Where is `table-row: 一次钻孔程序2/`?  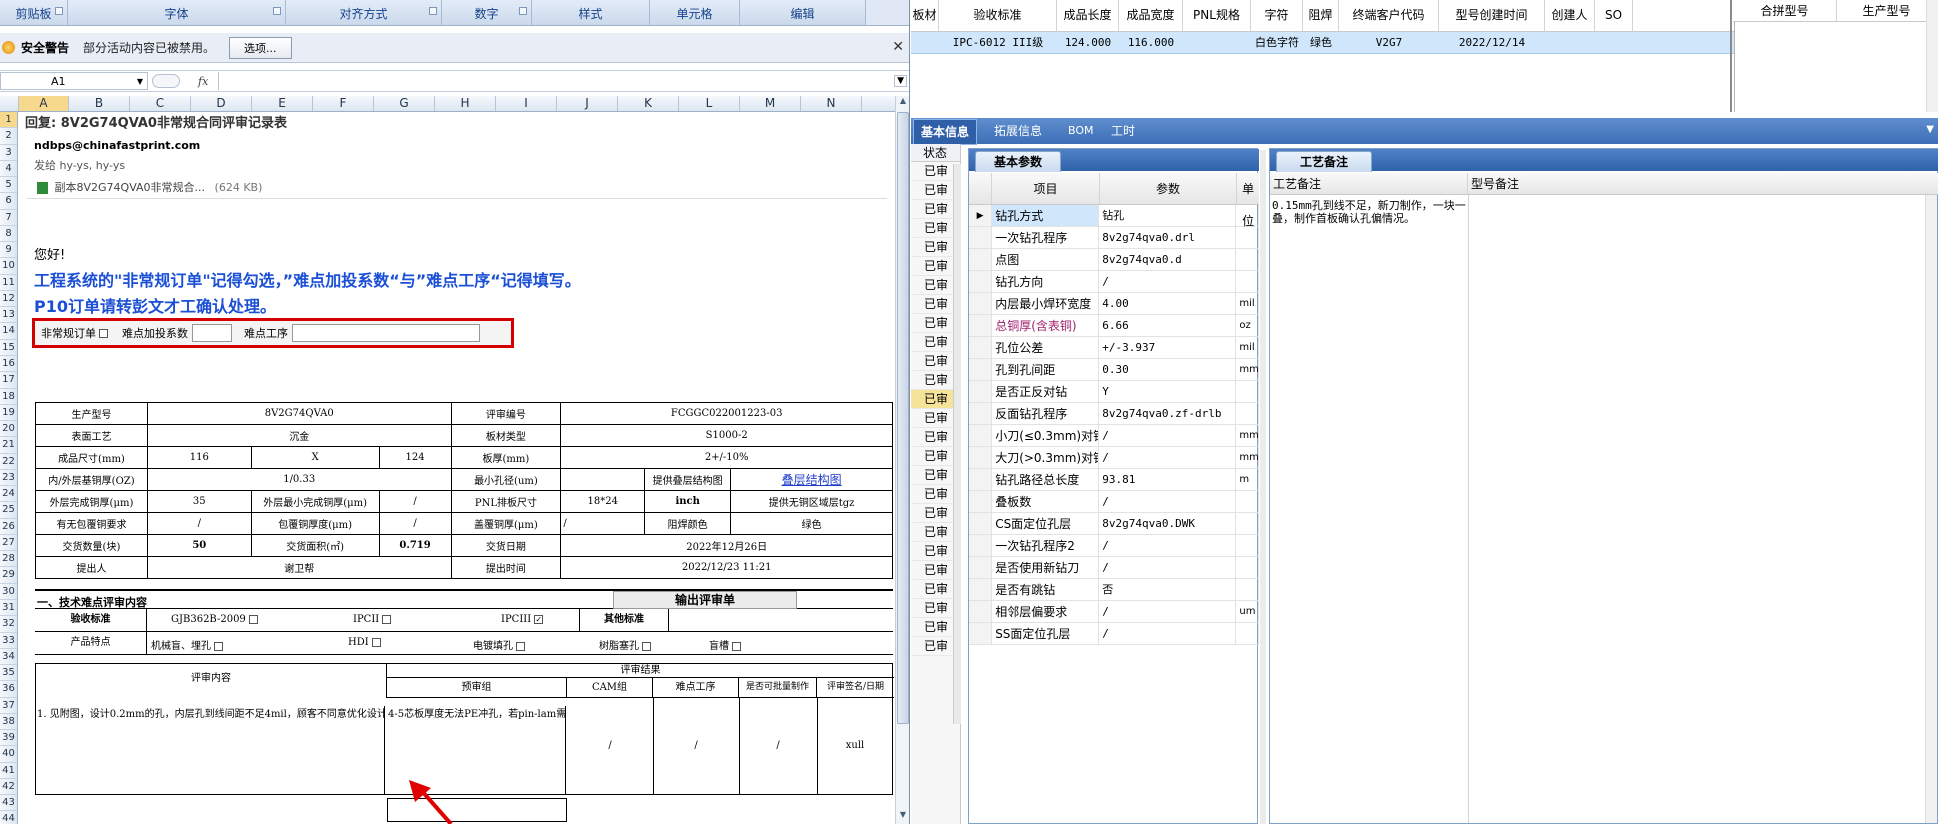
table-row: 一次钻孔程序2/ is located at coordinates (1114, 546).